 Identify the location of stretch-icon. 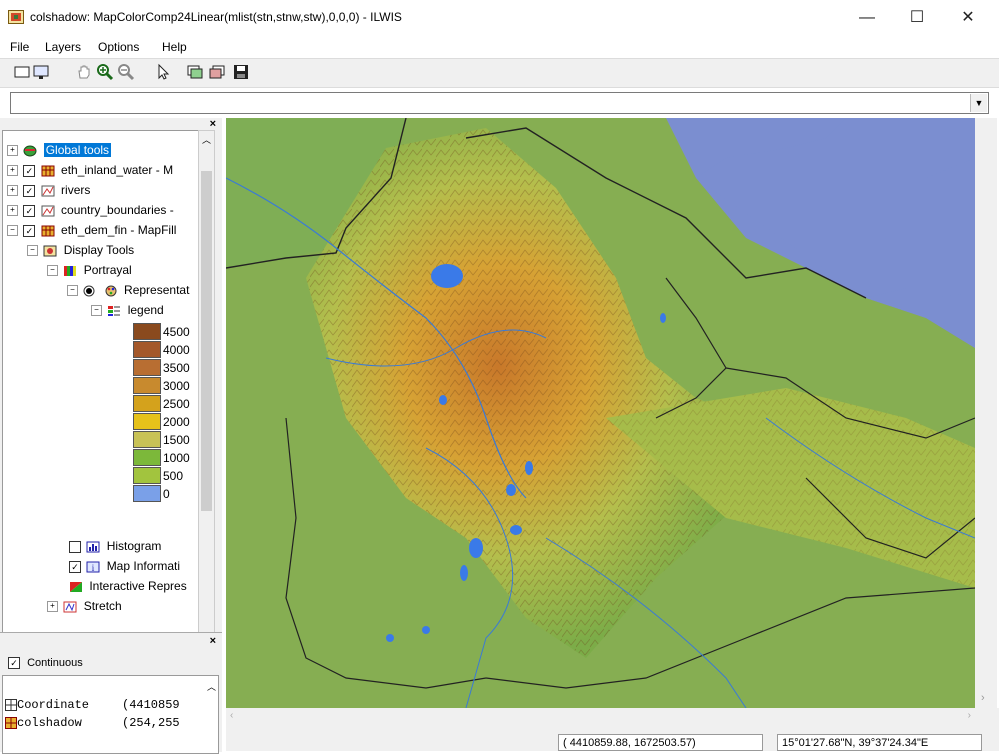
(70, 607).